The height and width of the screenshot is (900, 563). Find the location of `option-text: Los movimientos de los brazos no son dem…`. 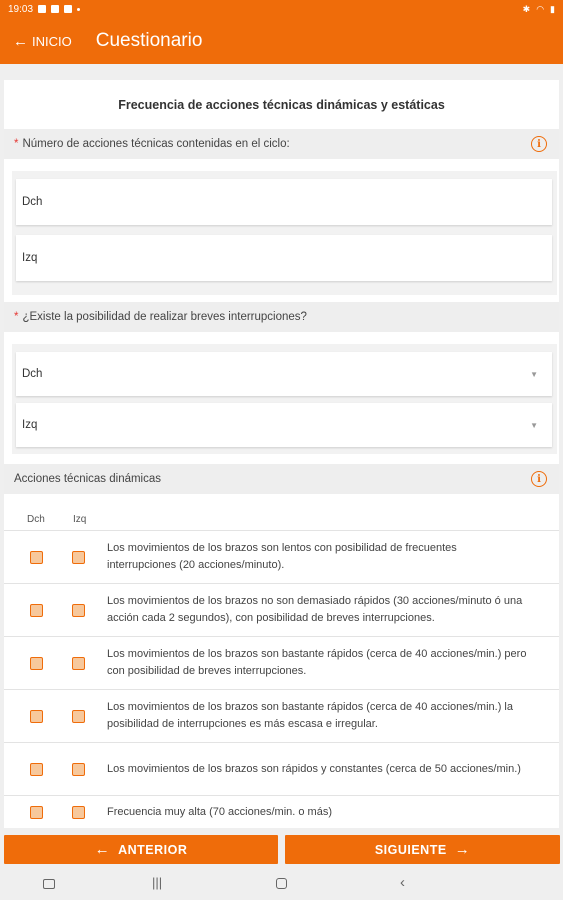

option-text: Los movimientos de los brazos no son dem… is located at coordinates (315, 609).